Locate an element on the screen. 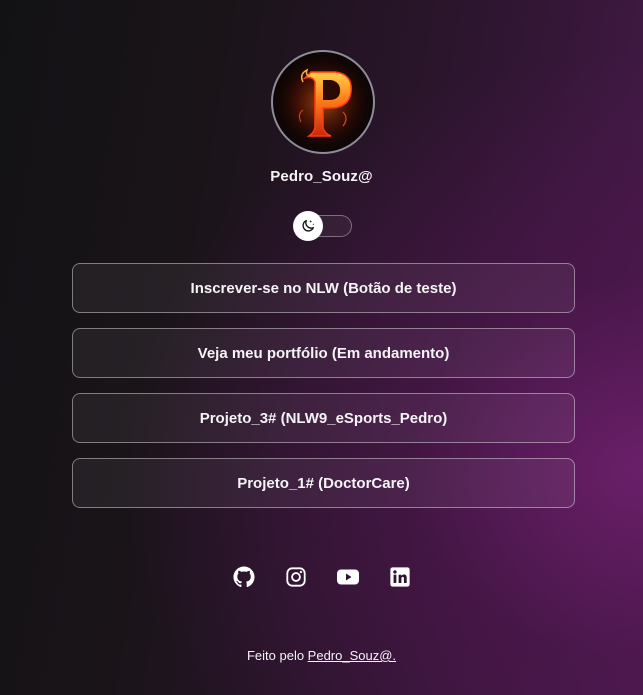  linkedin-icon is located at coordinates (399, 577).